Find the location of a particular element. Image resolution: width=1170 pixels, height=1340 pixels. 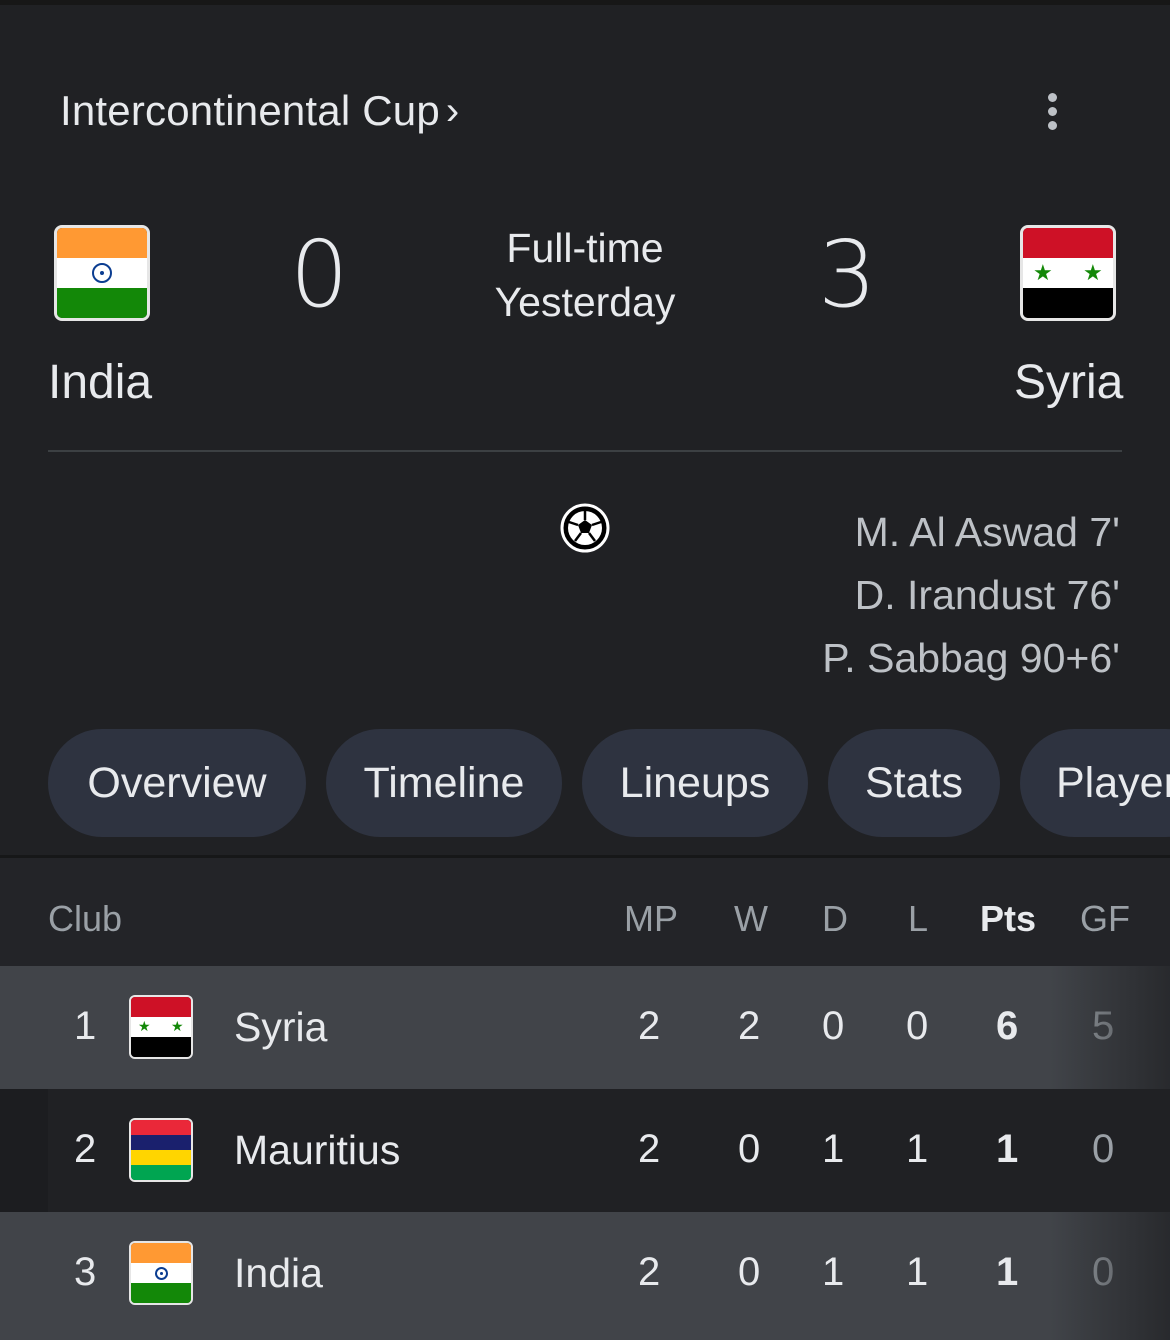

soccer-ball-icon is located at coordinates (585, 528).